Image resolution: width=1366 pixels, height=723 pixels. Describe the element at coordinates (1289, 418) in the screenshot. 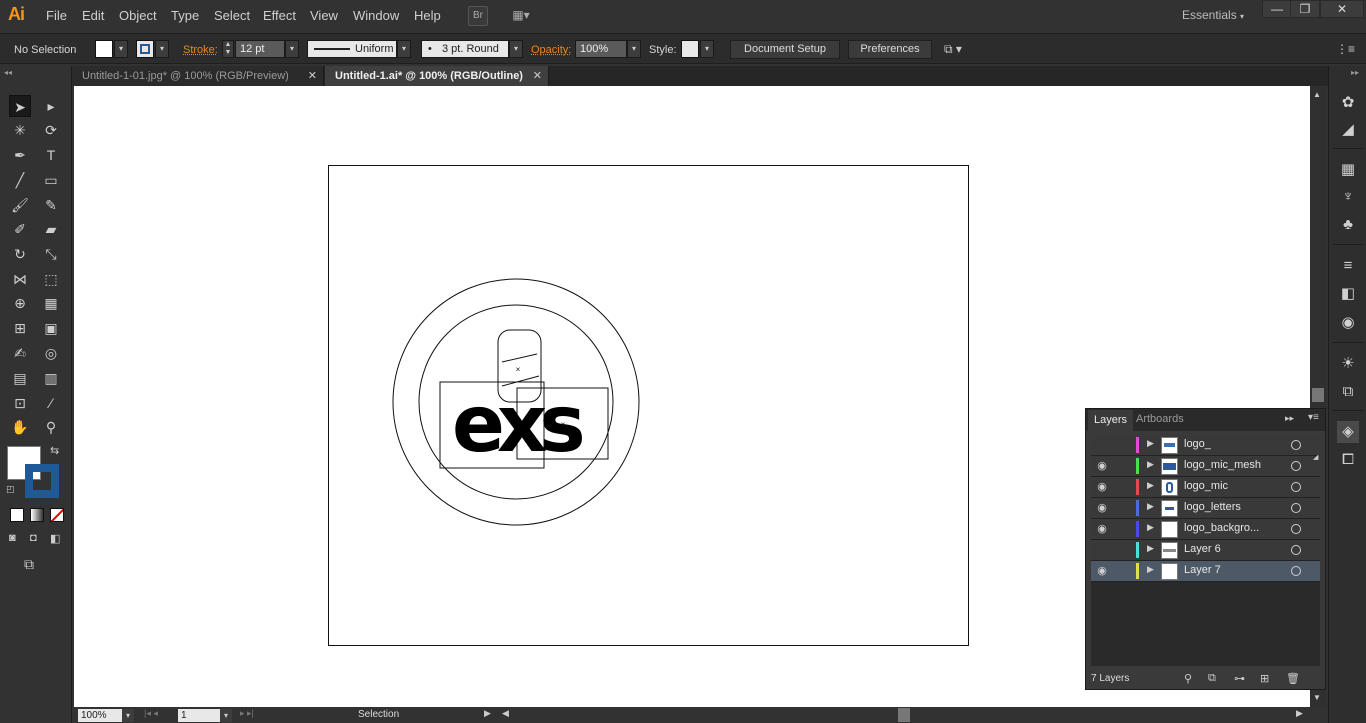

I see `collapse-panel-icon: ▸▸` at that location.